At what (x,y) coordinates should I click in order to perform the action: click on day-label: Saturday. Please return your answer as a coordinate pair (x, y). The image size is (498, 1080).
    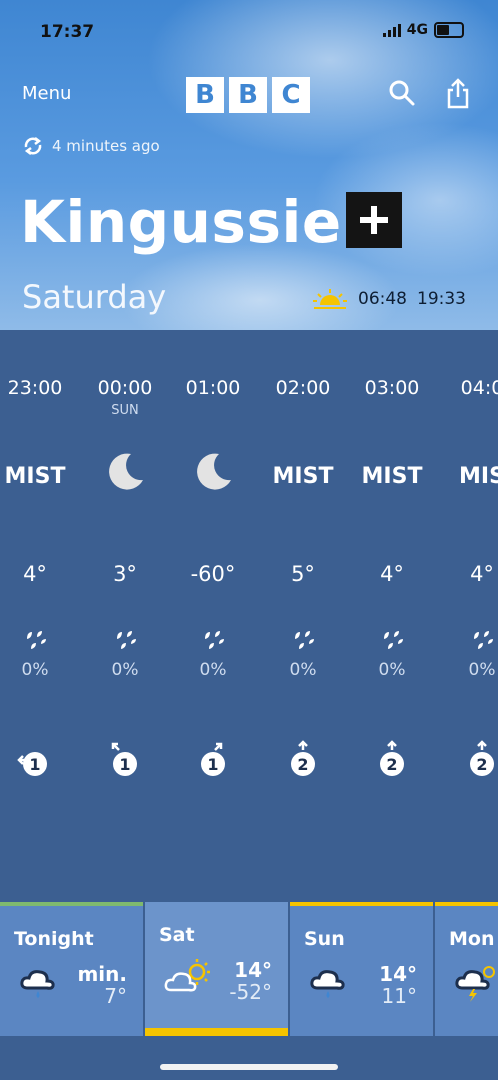
    Looking at the image, I should click on (94, 297).